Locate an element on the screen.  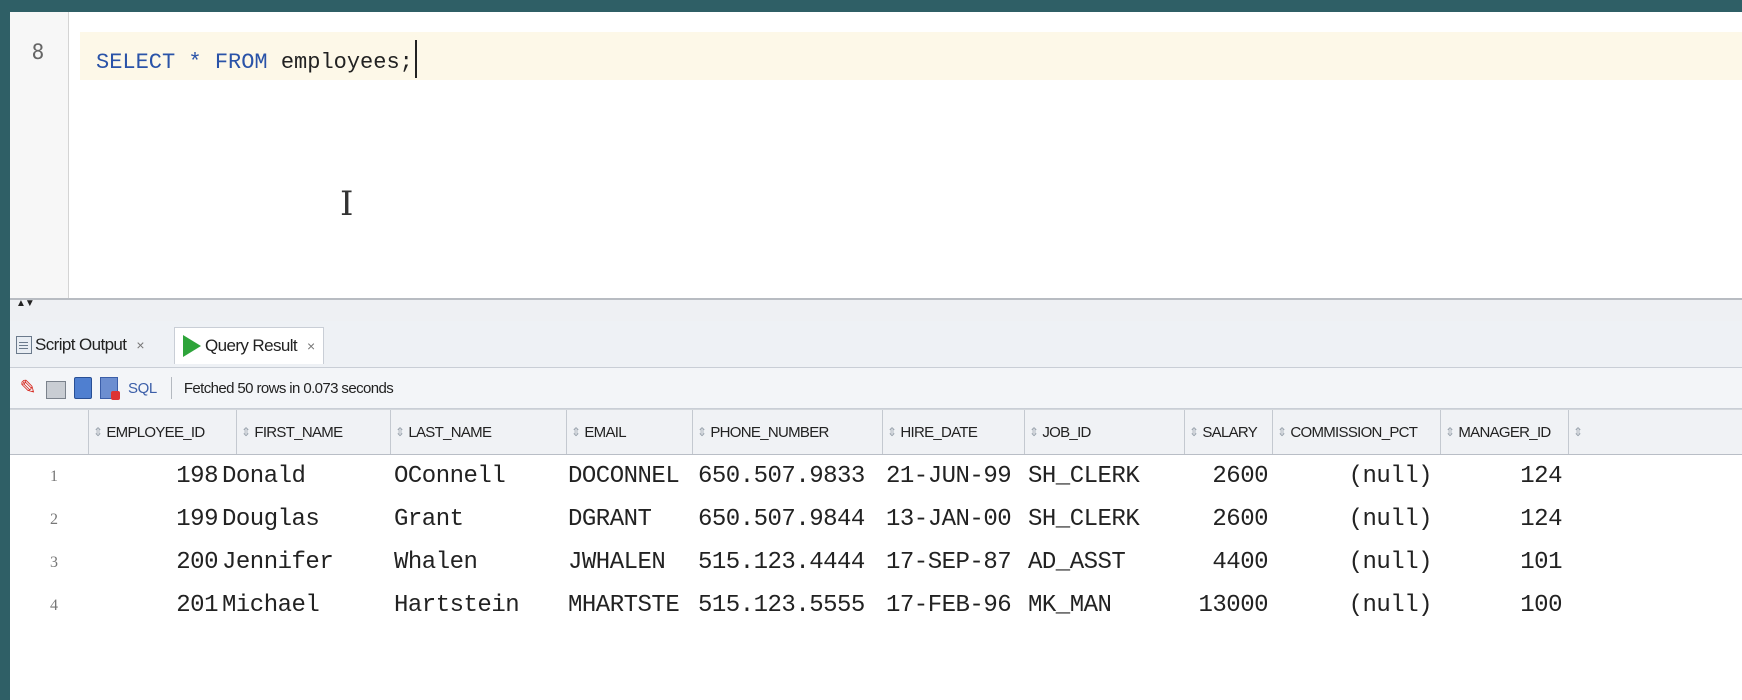
cell-email: DGRANT is located at coordinates (631, 519).